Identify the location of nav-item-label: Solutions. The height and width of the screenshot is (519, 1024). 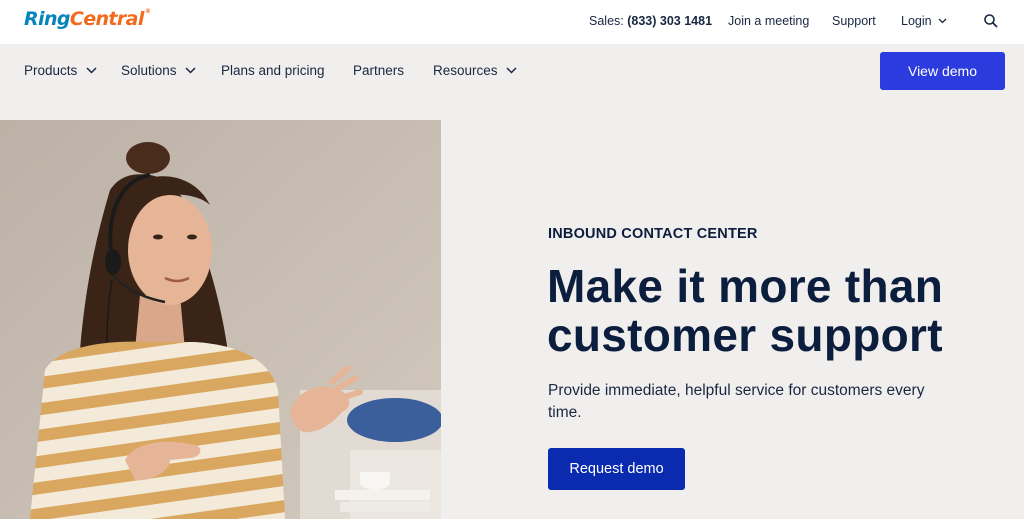
(149, 70).